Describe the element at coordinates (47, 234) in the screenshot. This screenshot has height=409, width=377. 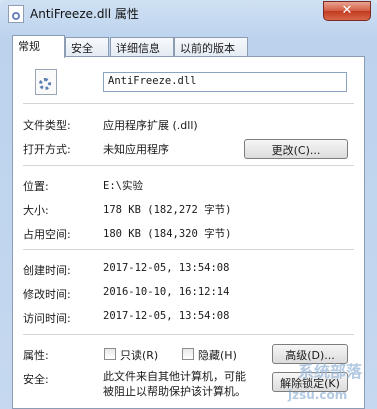
I see `size-on-disk-label: 占用空间:` at that location.